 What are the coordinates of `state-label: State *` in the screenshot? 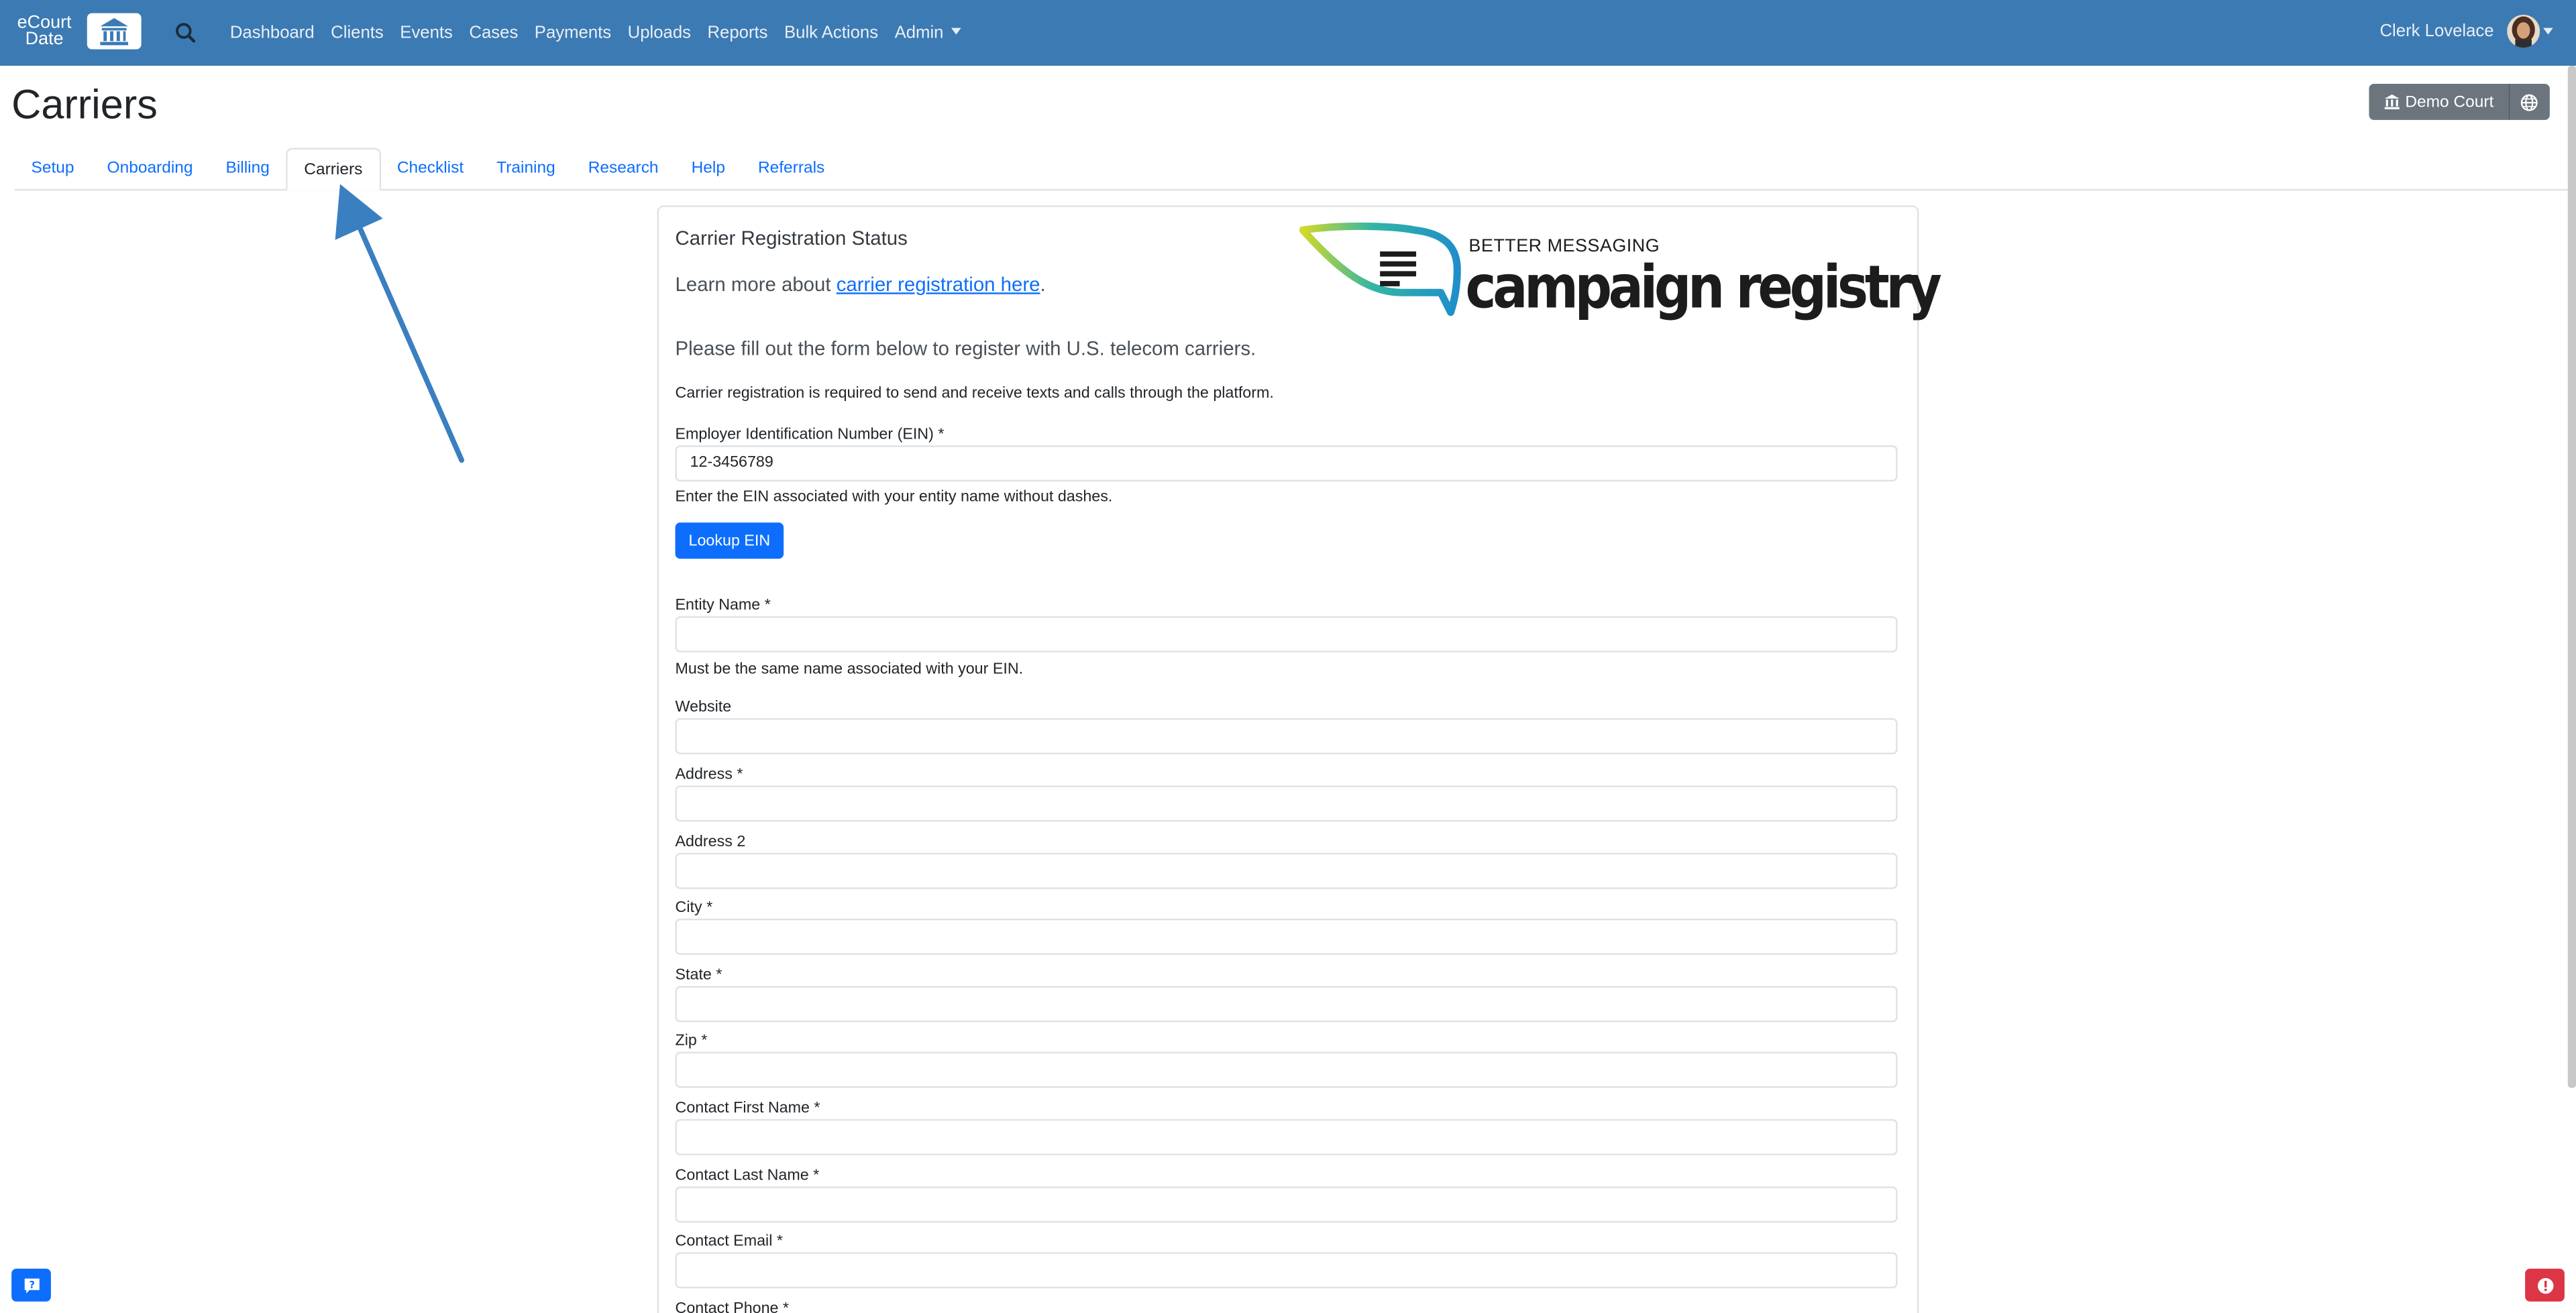 It's located at (698, 975).